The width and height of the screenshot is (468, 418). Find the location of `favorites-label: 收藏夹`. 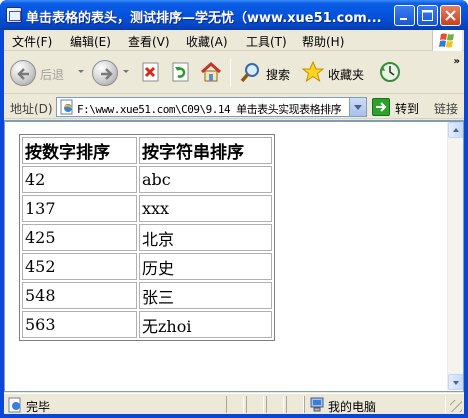

favorites-label: 收藏夹 is located at coordinates (346, 74).